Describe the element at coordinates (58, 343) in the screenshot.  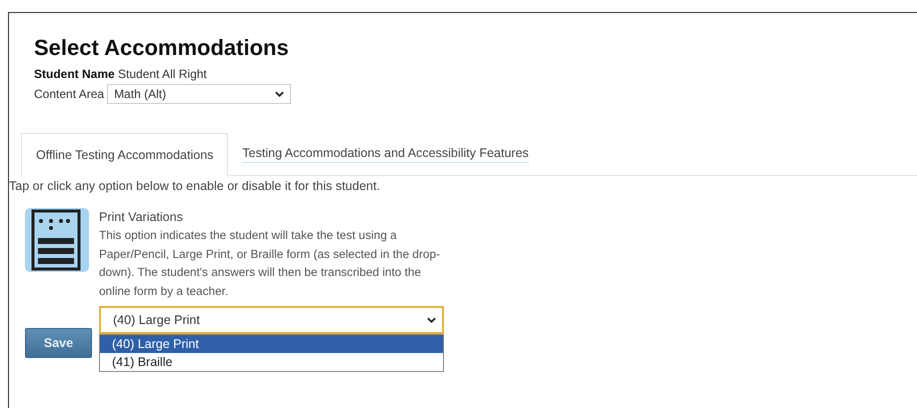
I see `save-button: Save` at that location.